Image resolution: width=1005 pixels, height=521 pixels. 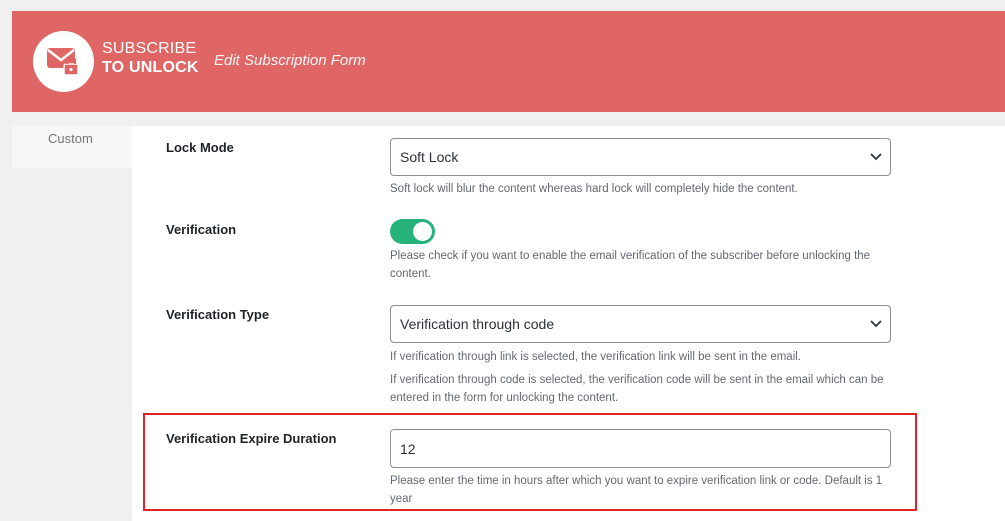 I want to click on verification-toggle, so click(x=412, y=231).